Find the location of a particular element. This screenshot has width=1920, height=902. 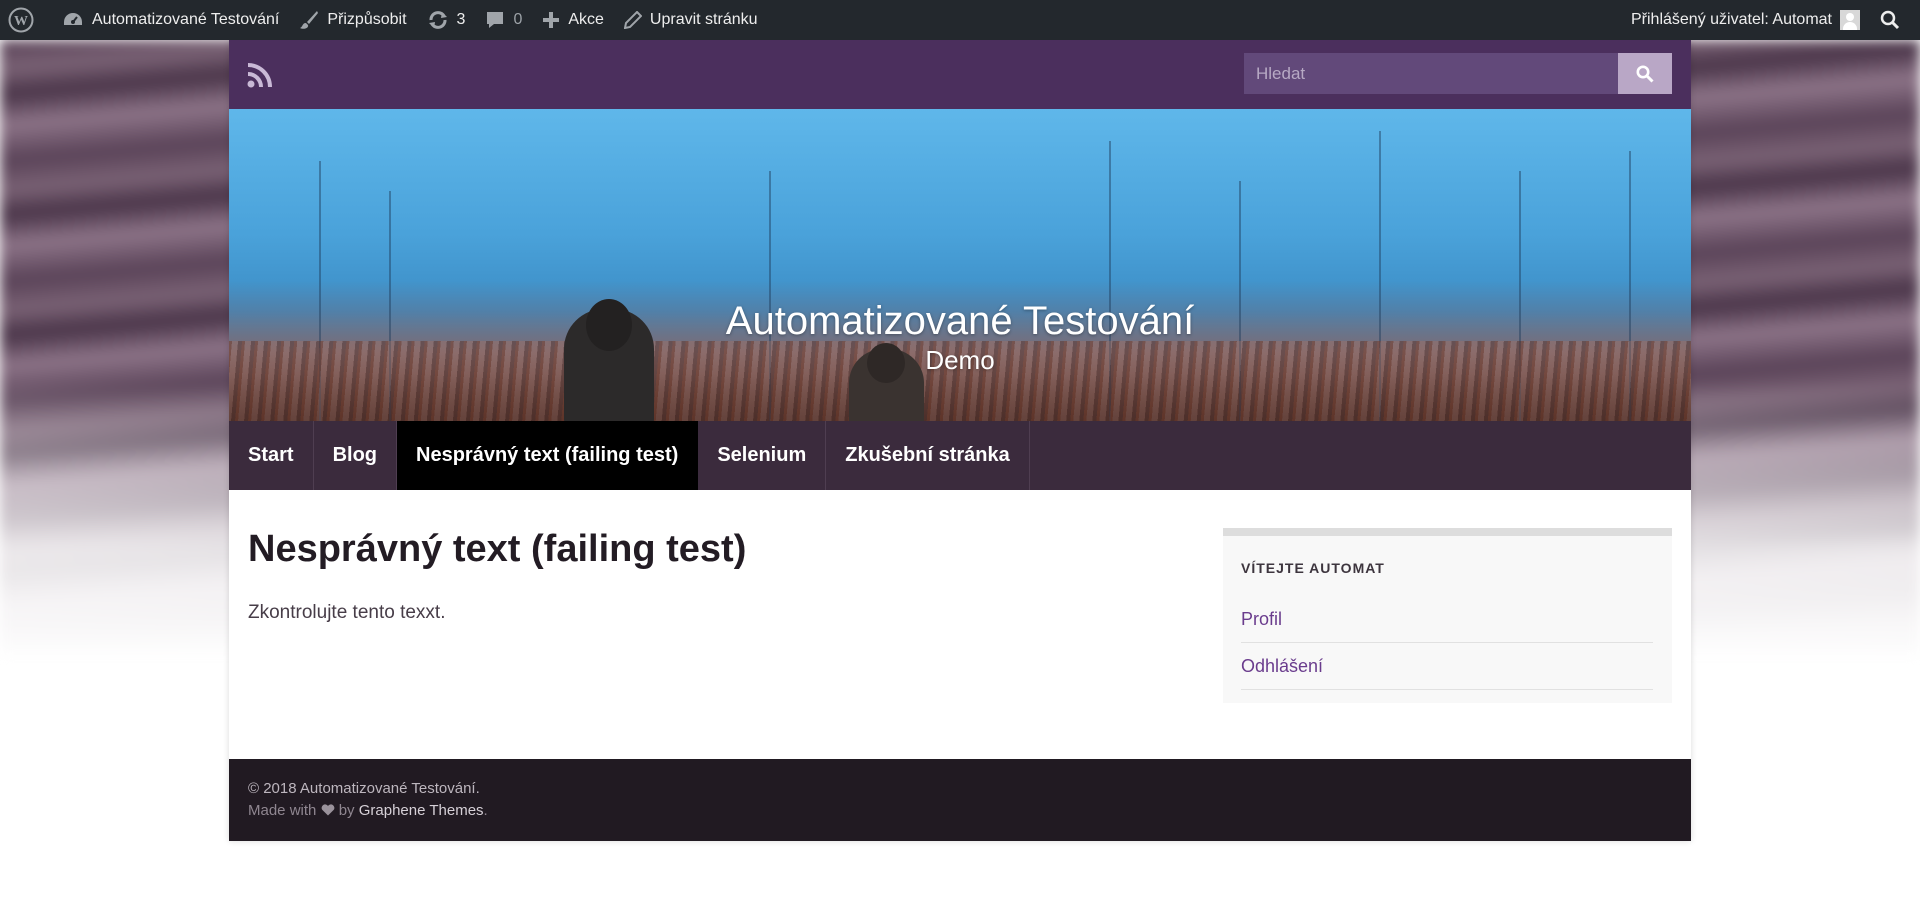

admin-search is located at coordinates (1895, 20).